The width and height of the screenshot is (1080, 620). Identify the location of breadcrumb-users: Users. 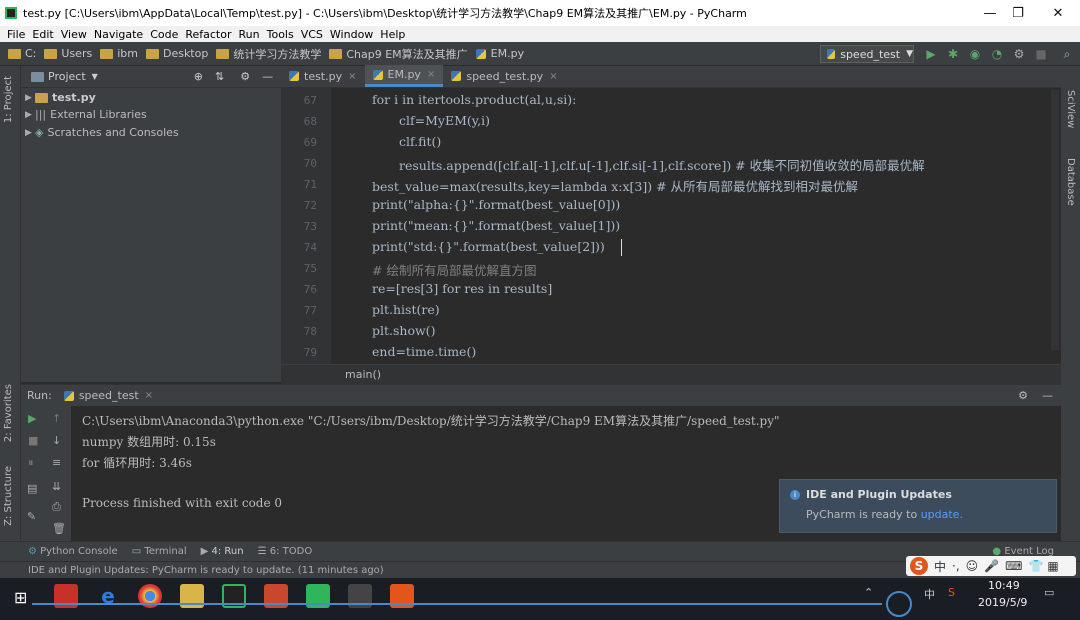
(68, 53).